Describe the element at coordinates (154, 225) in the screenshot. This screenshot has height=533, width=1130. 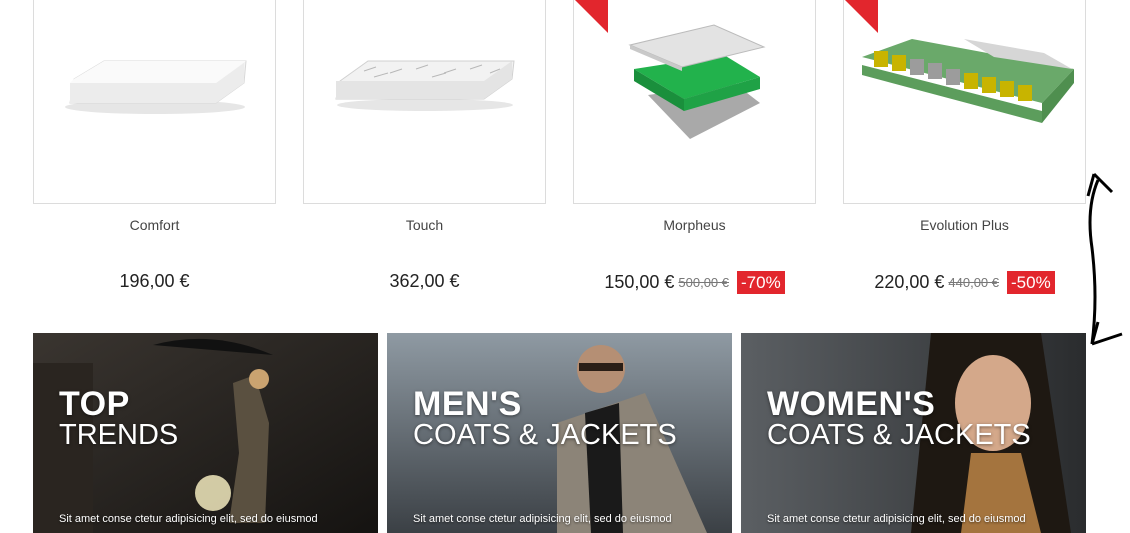
I see `product-name: Comfort` at that location.